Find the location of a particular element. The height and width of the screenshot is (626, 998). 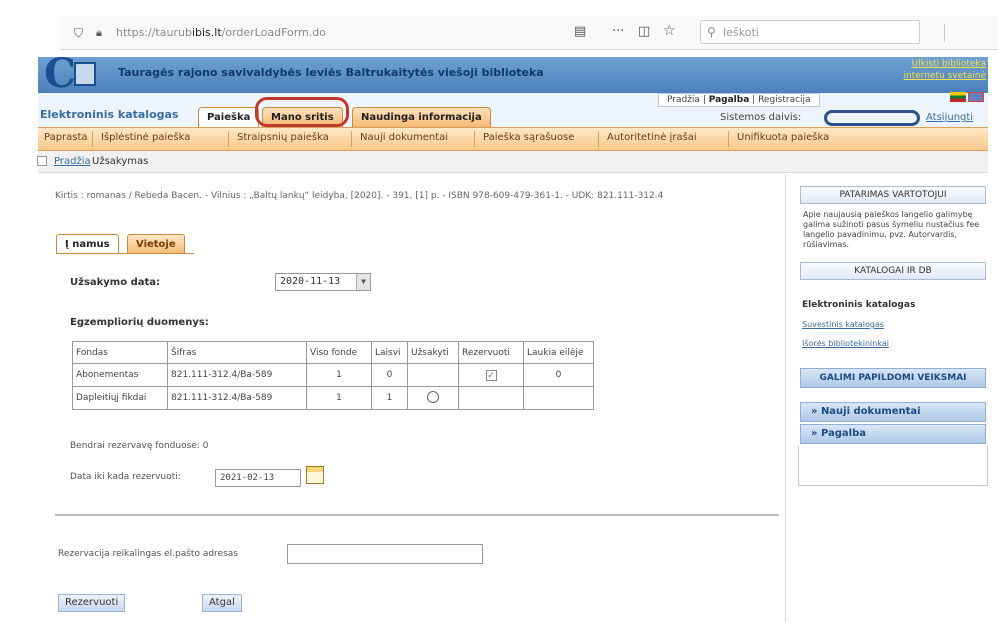

logout-link: Atsijungti is located at coordinates (949, 117).